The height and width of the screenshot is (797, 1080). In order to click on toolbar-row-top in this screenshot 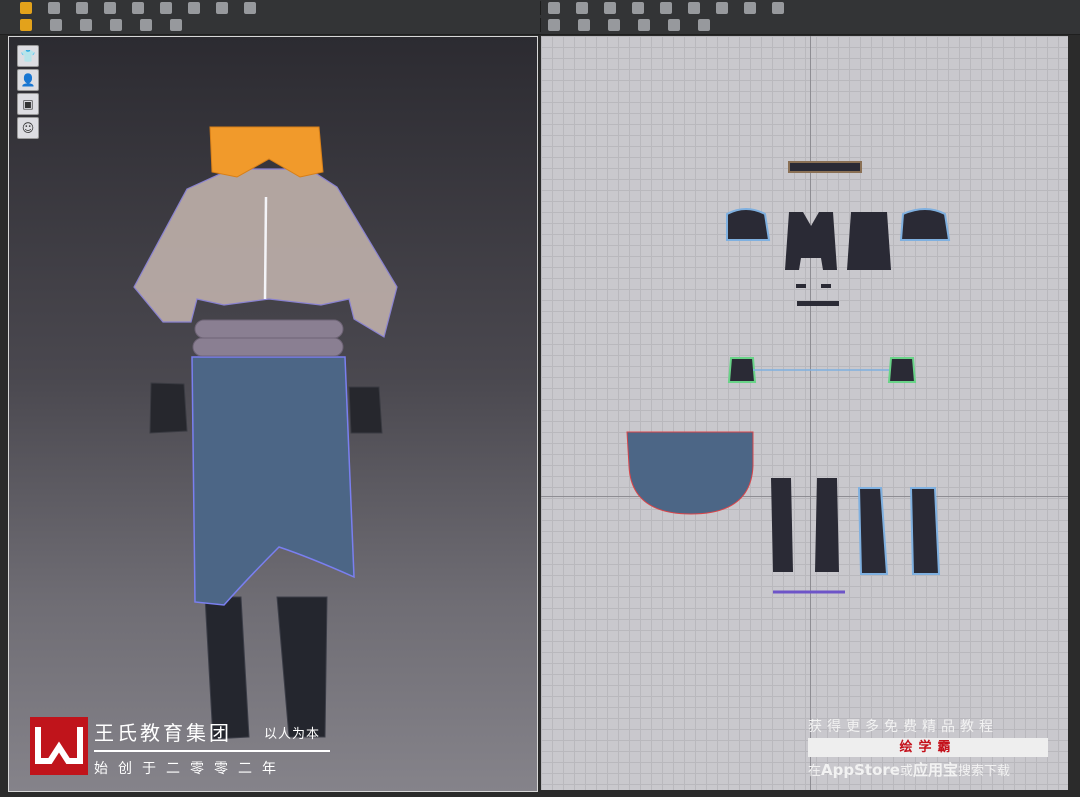, I will do `click(540, 8)`.